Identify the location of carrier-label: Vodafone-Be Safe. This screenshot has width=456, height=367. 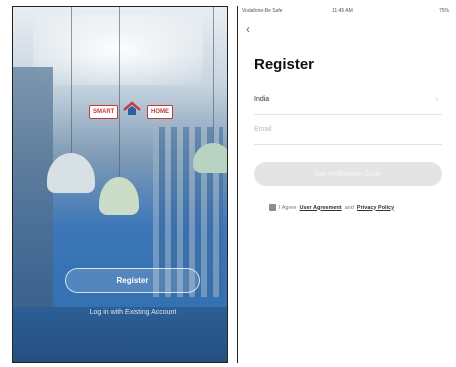
(262, 11).